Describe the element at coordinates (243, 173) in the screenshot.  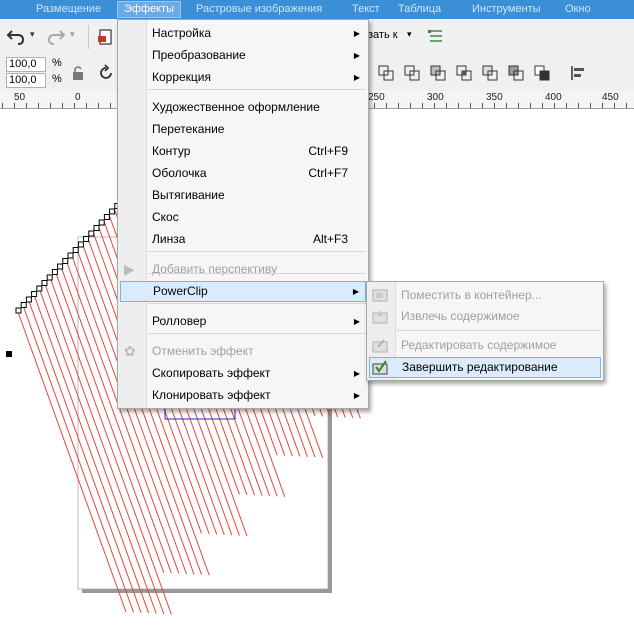
I see `menu-item-effect: Оболочка Ctrl+F7` at that location.